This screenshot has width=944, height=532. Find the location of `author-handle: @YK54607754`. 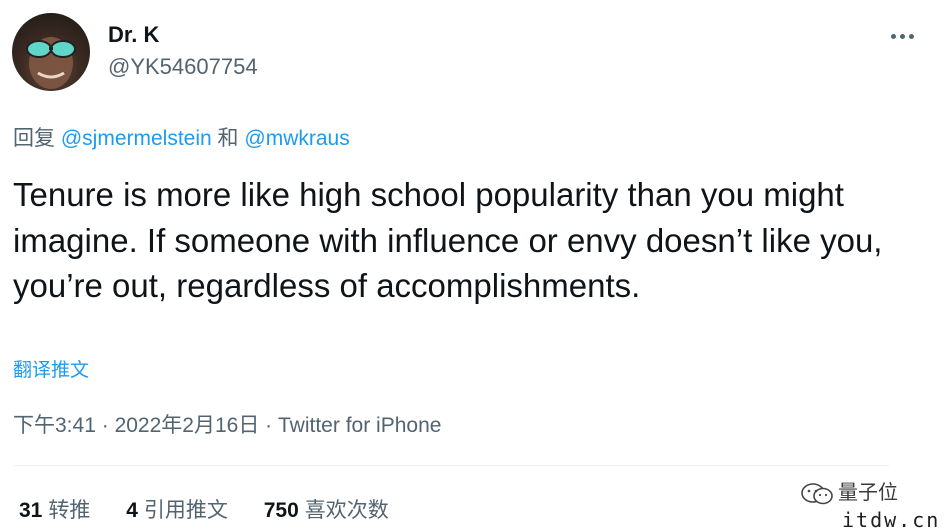

author-handle: @YK54607754 is located at coordinates (183, 67).